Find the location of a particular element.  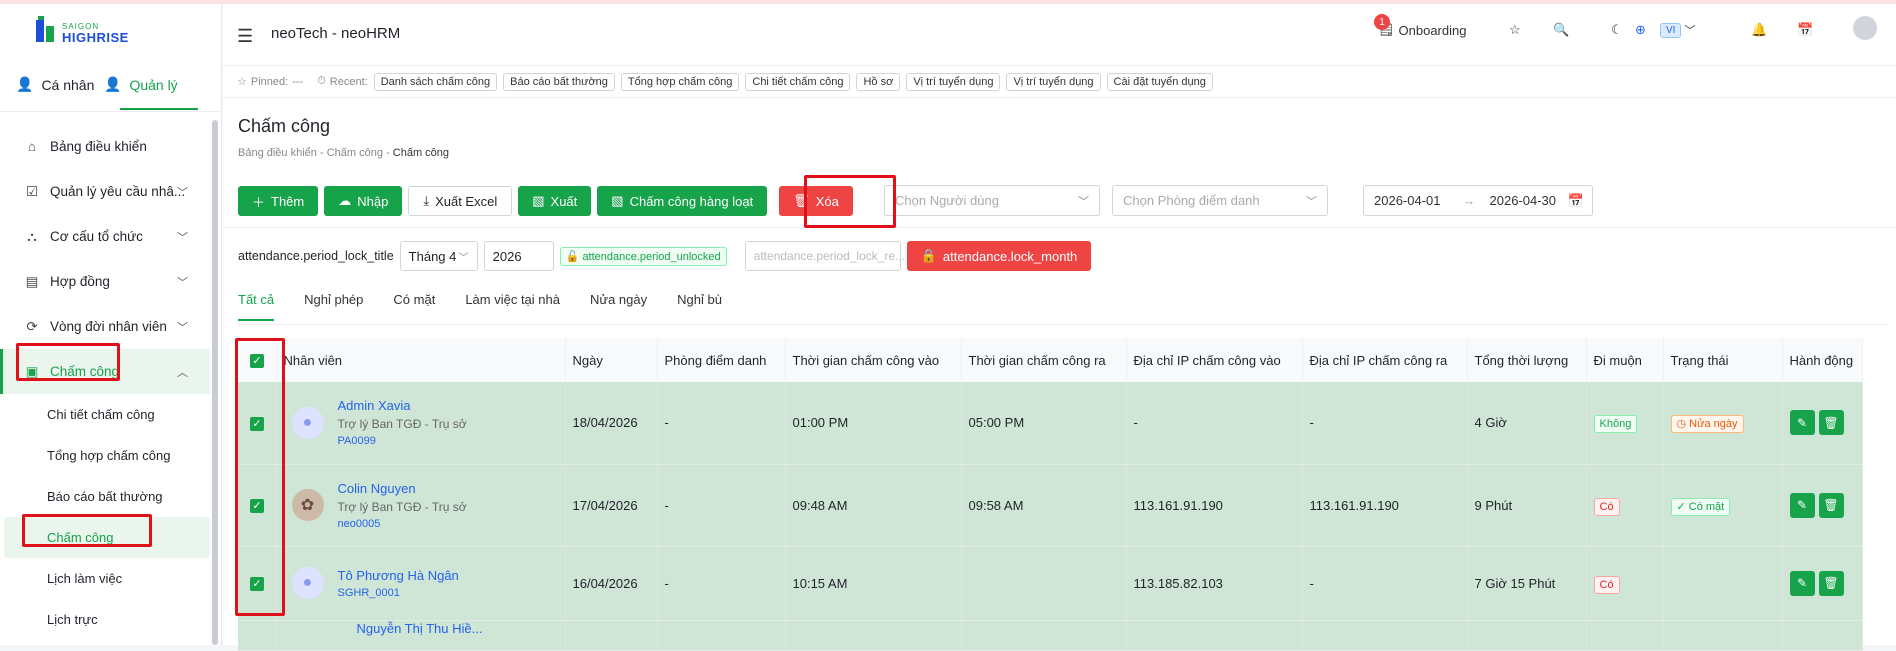

recent-chip: Tổng hợp chấm công is located at coordinates (680, 81).